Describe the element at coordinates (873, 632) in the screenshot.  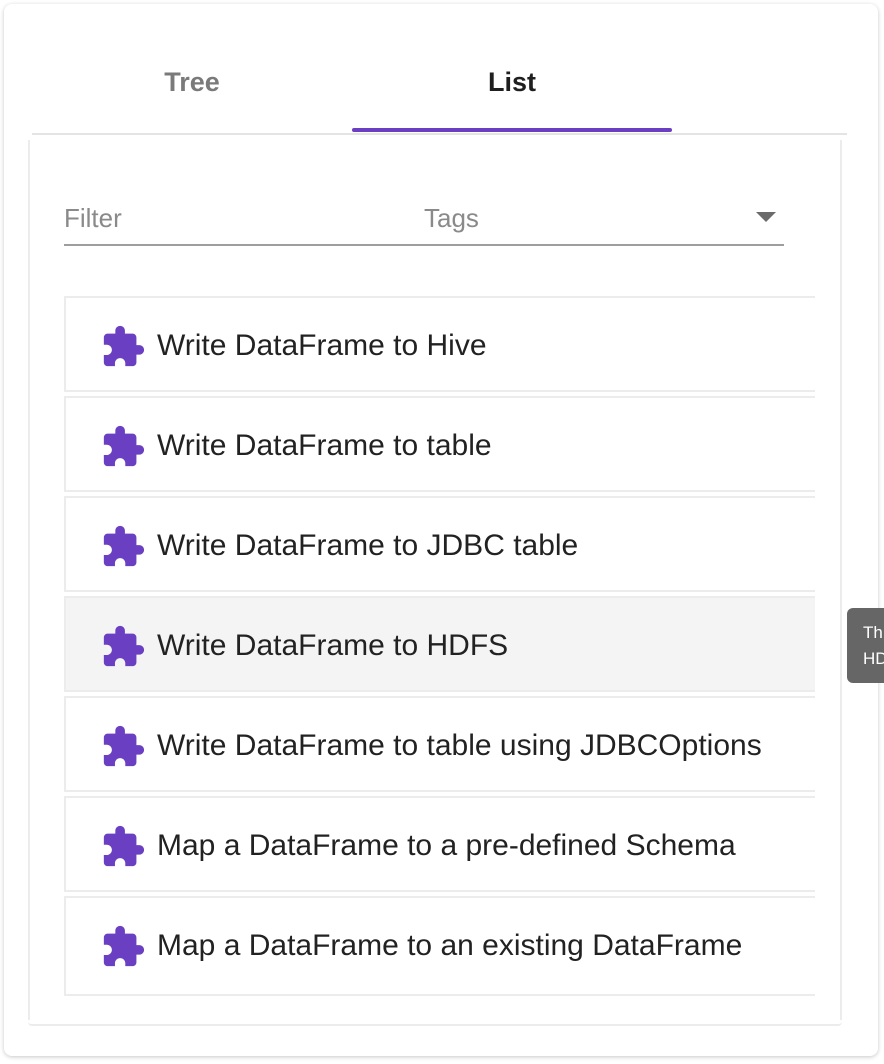
I see `tooltip-line-1: Th` at that location.